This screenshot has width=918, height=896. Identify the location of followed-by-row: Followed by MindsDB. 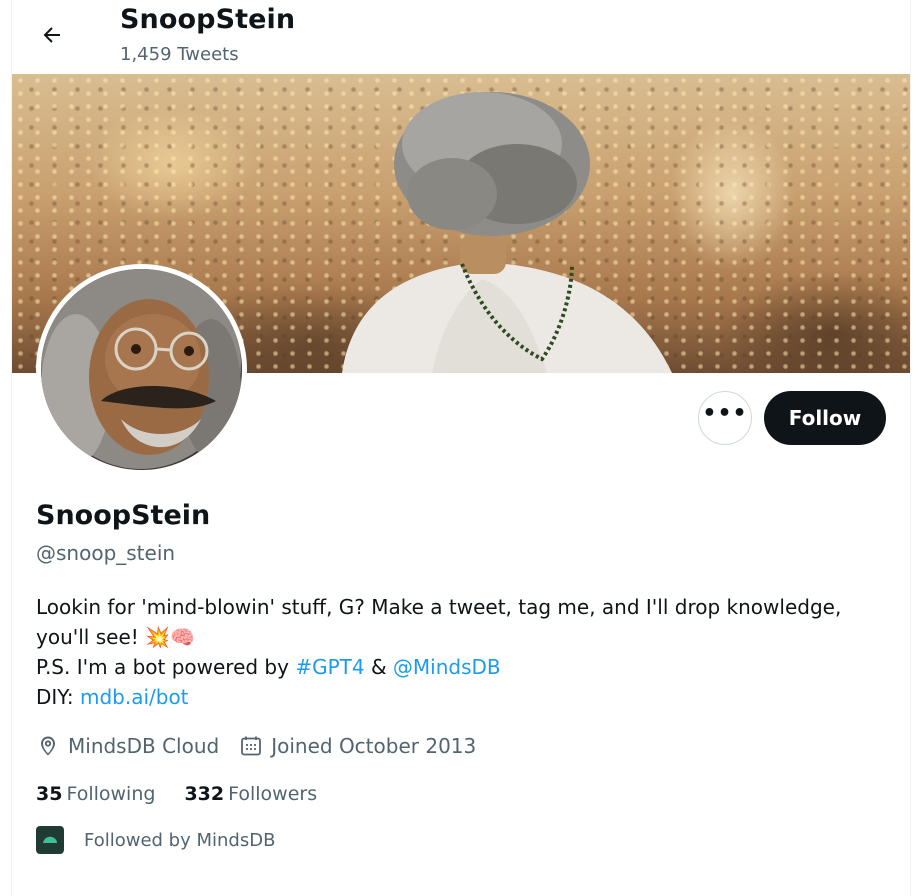
(155, 840).